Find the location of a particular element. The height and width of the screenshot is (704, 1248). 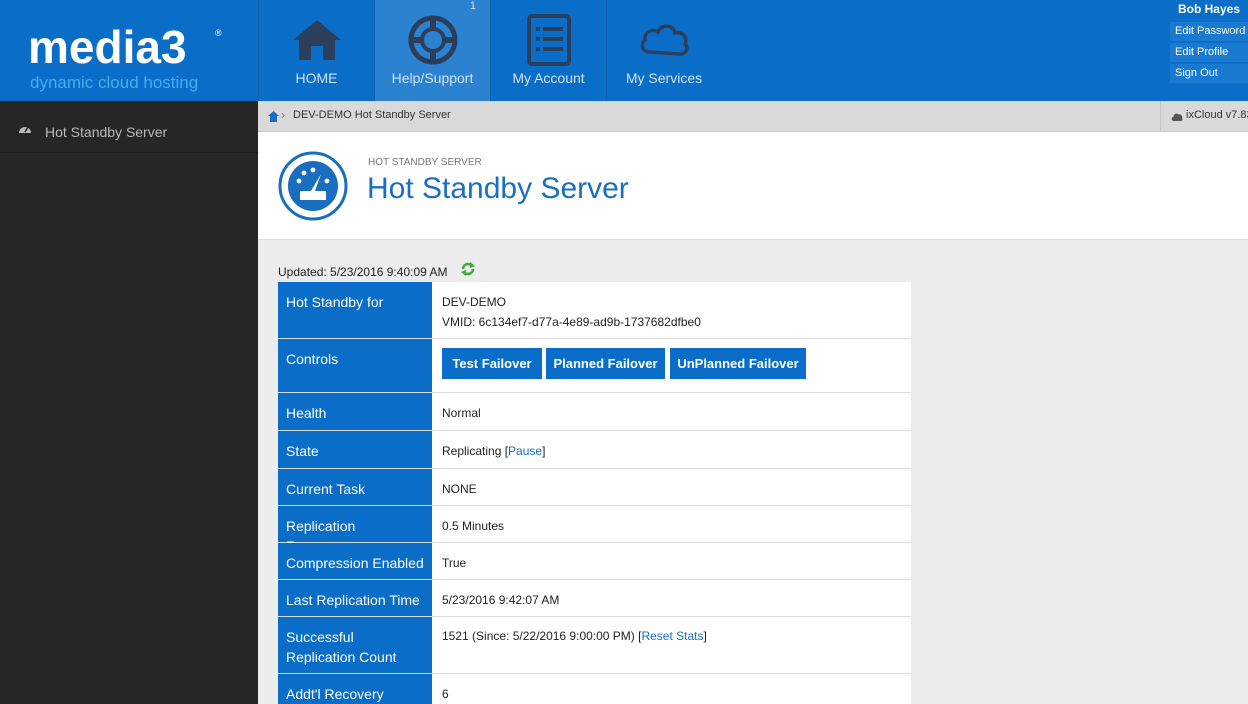

lifebuoy-icon is located at coordinates (432, 40).